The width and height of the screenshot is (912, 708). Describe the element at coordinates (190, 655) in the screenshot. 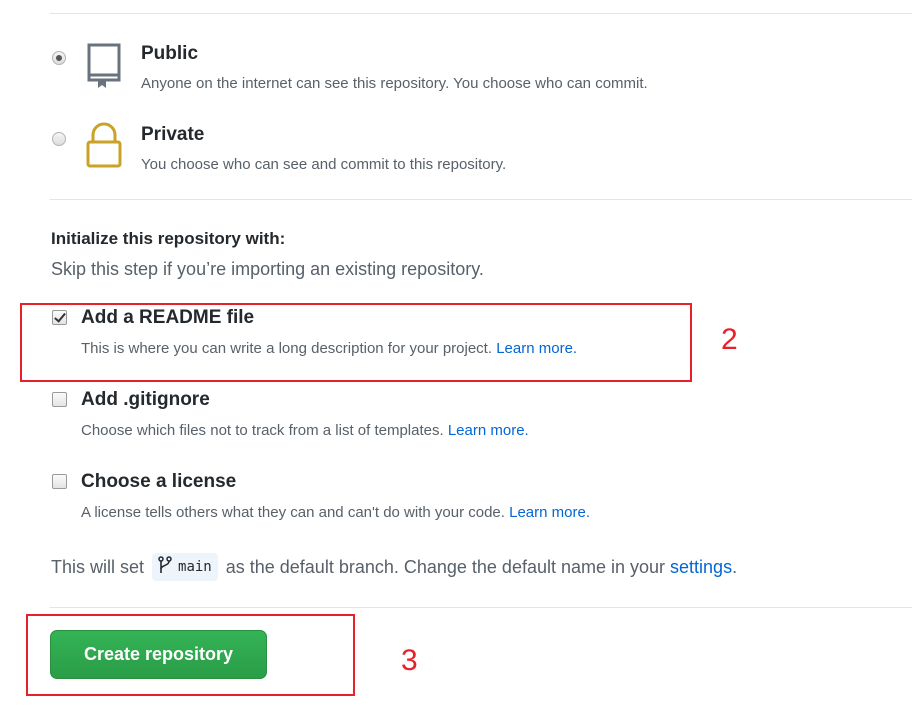

I see `annotation-box-step3` at that location.